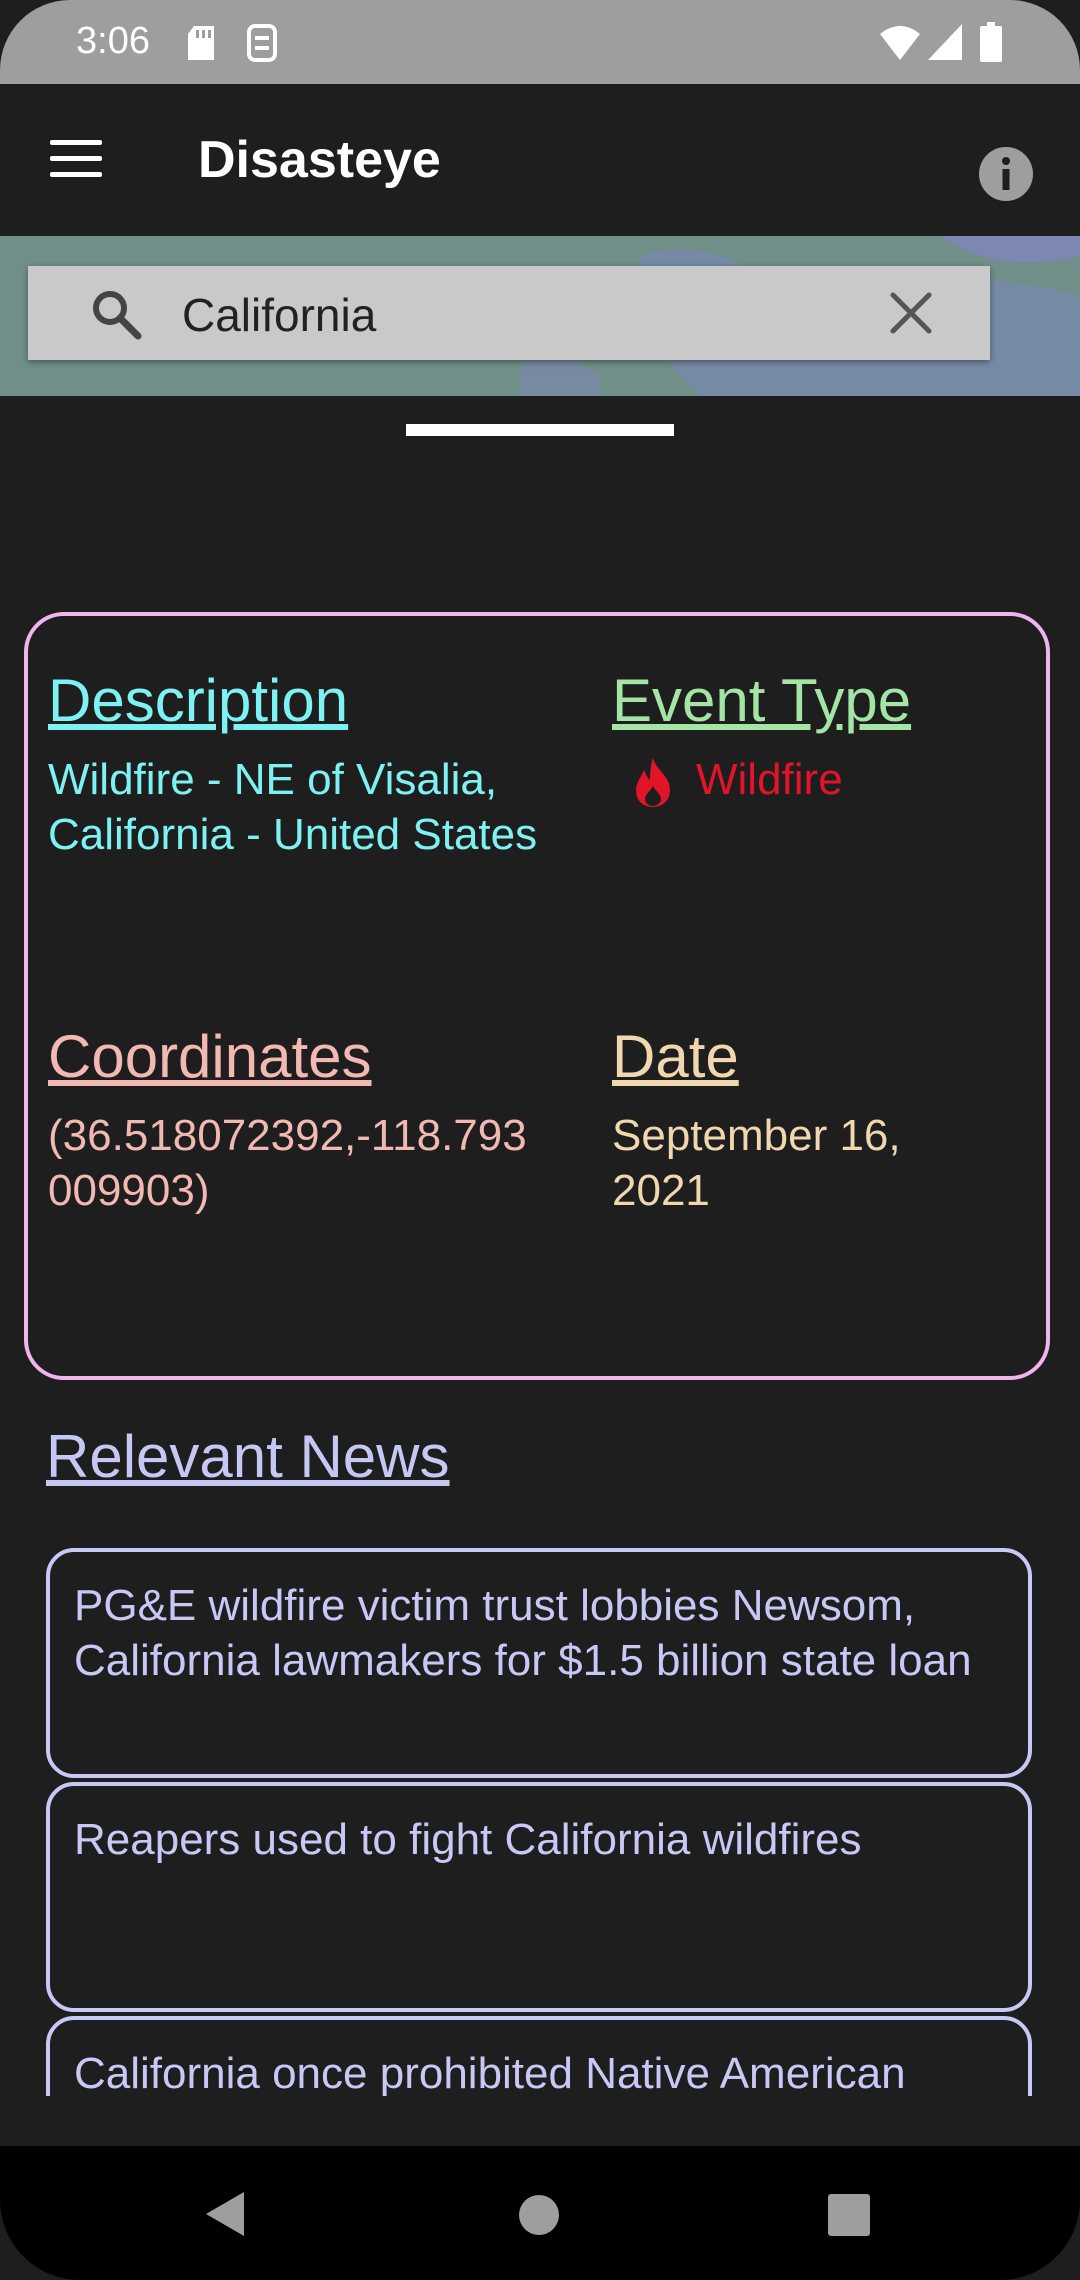 The image size is (1080, 2280). I want to click on menu-icon, so click(76, 159).